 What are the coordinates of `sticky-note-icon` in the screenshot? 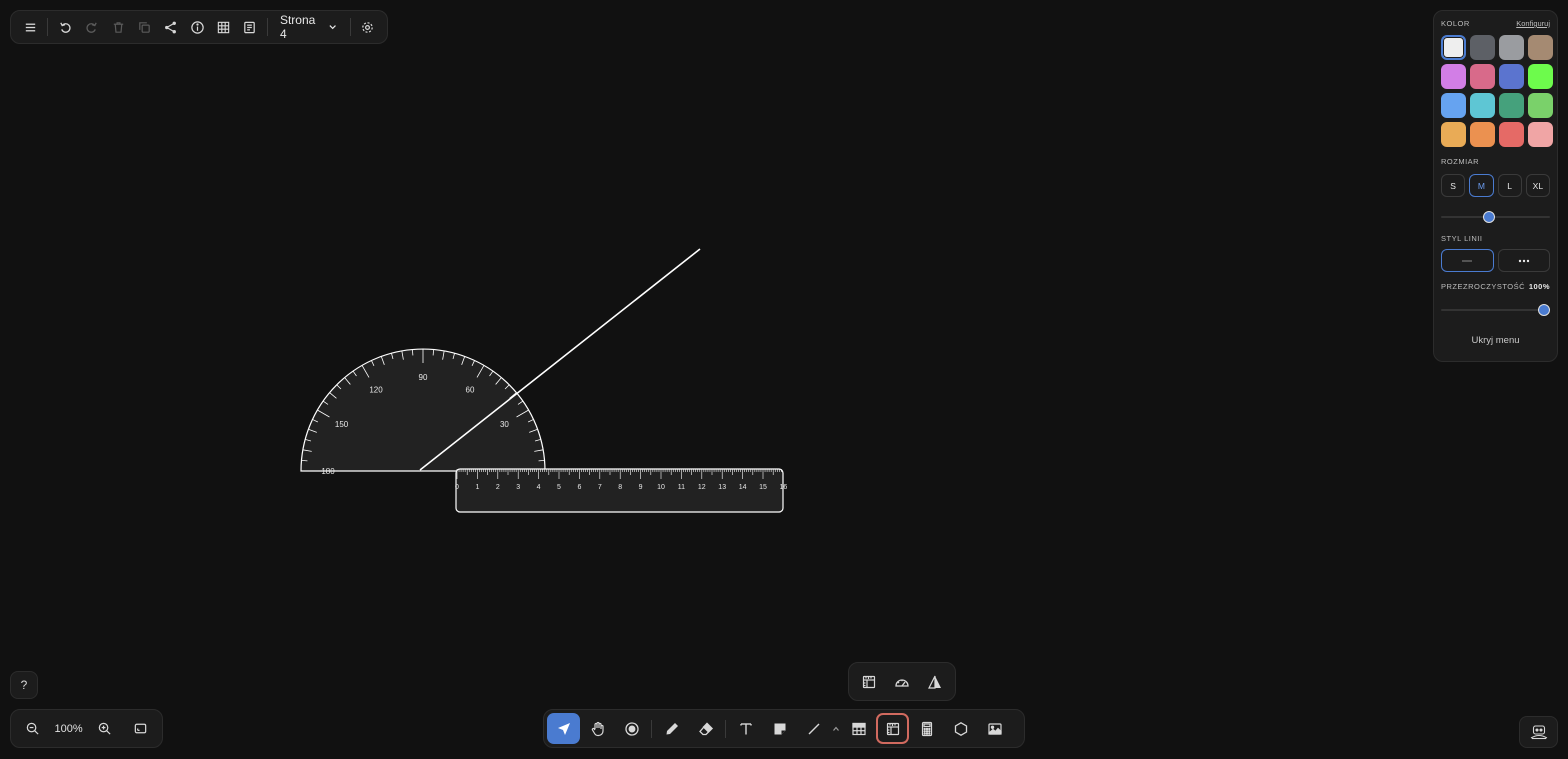 It's located at (779, 728).